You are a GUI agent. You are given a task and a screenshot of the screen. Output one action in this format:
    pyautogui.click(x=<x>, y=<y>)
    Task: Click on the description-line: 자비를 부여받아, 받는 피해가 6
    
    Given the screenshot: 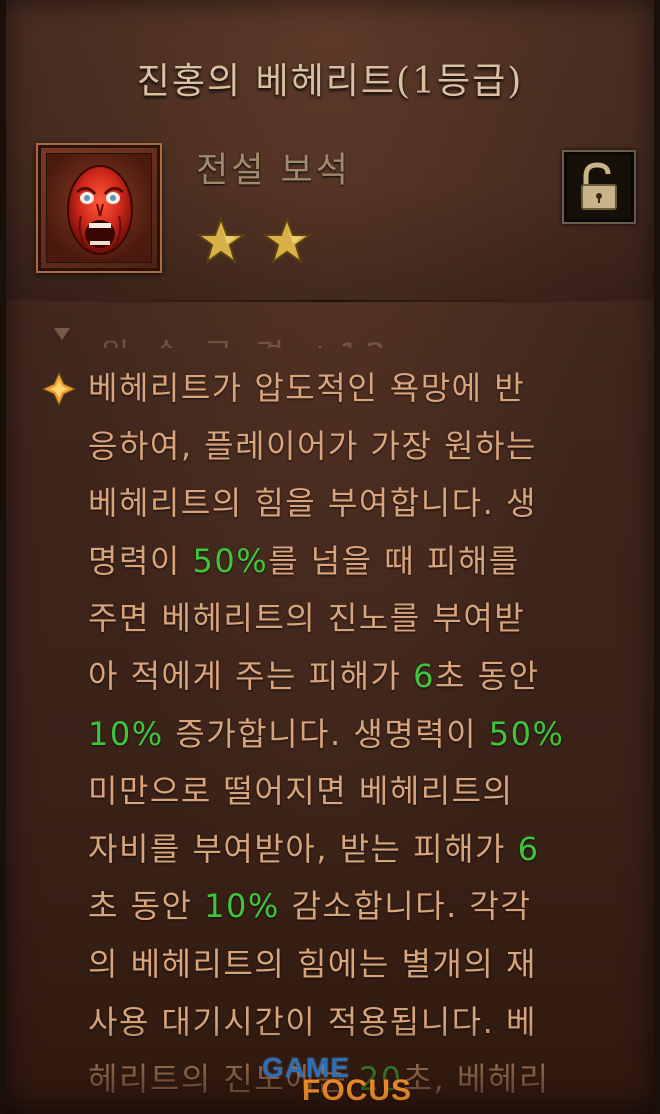 What is the action you would take?
    pyautogui.click(x=363, y=850)
    